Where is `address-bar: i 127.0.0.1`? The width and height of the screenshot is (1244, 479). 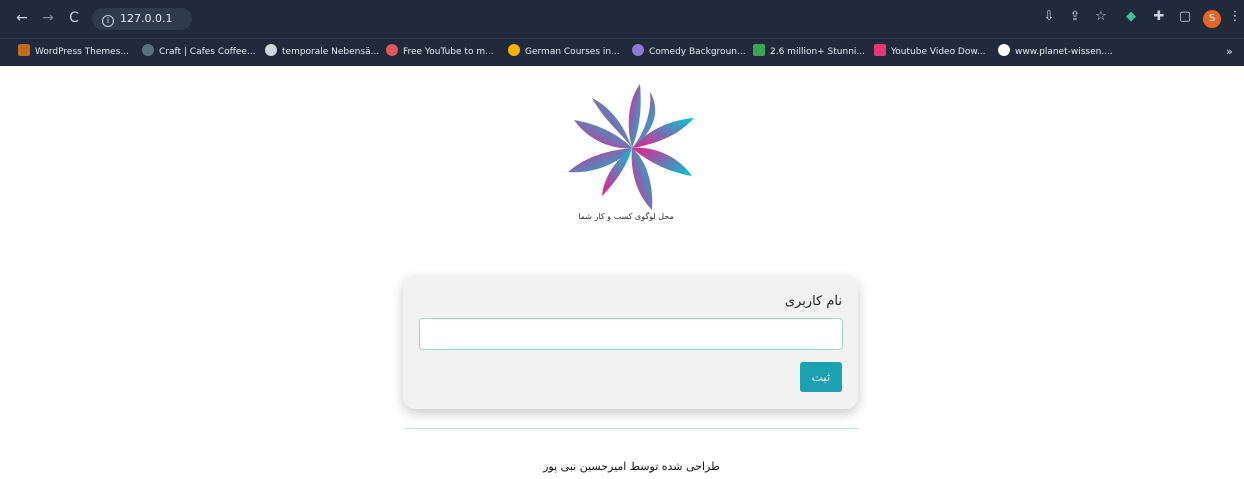 address-bar: i 127.0.0.1 is located at coordinates (142, 19).